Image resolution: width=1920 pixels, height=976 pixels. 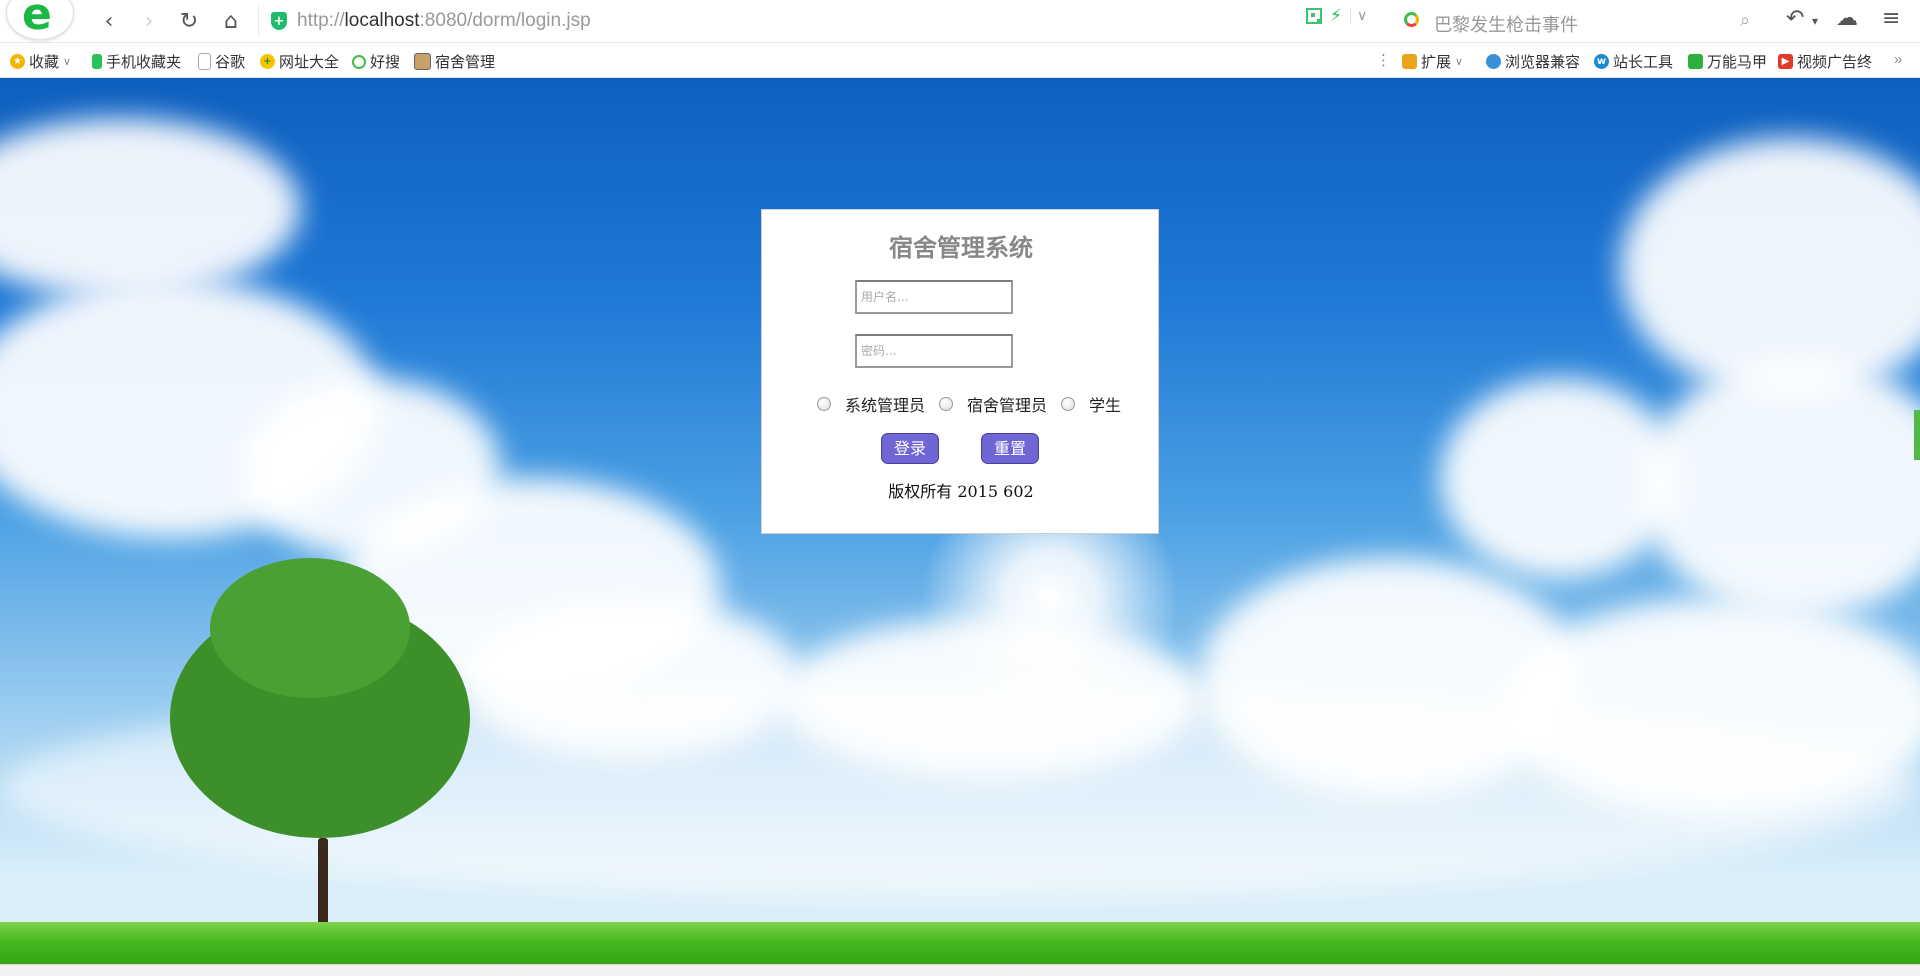 What do you see at coordinates (961, 491) in the screenshot?
I see `copyright-text: 版权所有 2015 602` at bounding box center [961, 491].